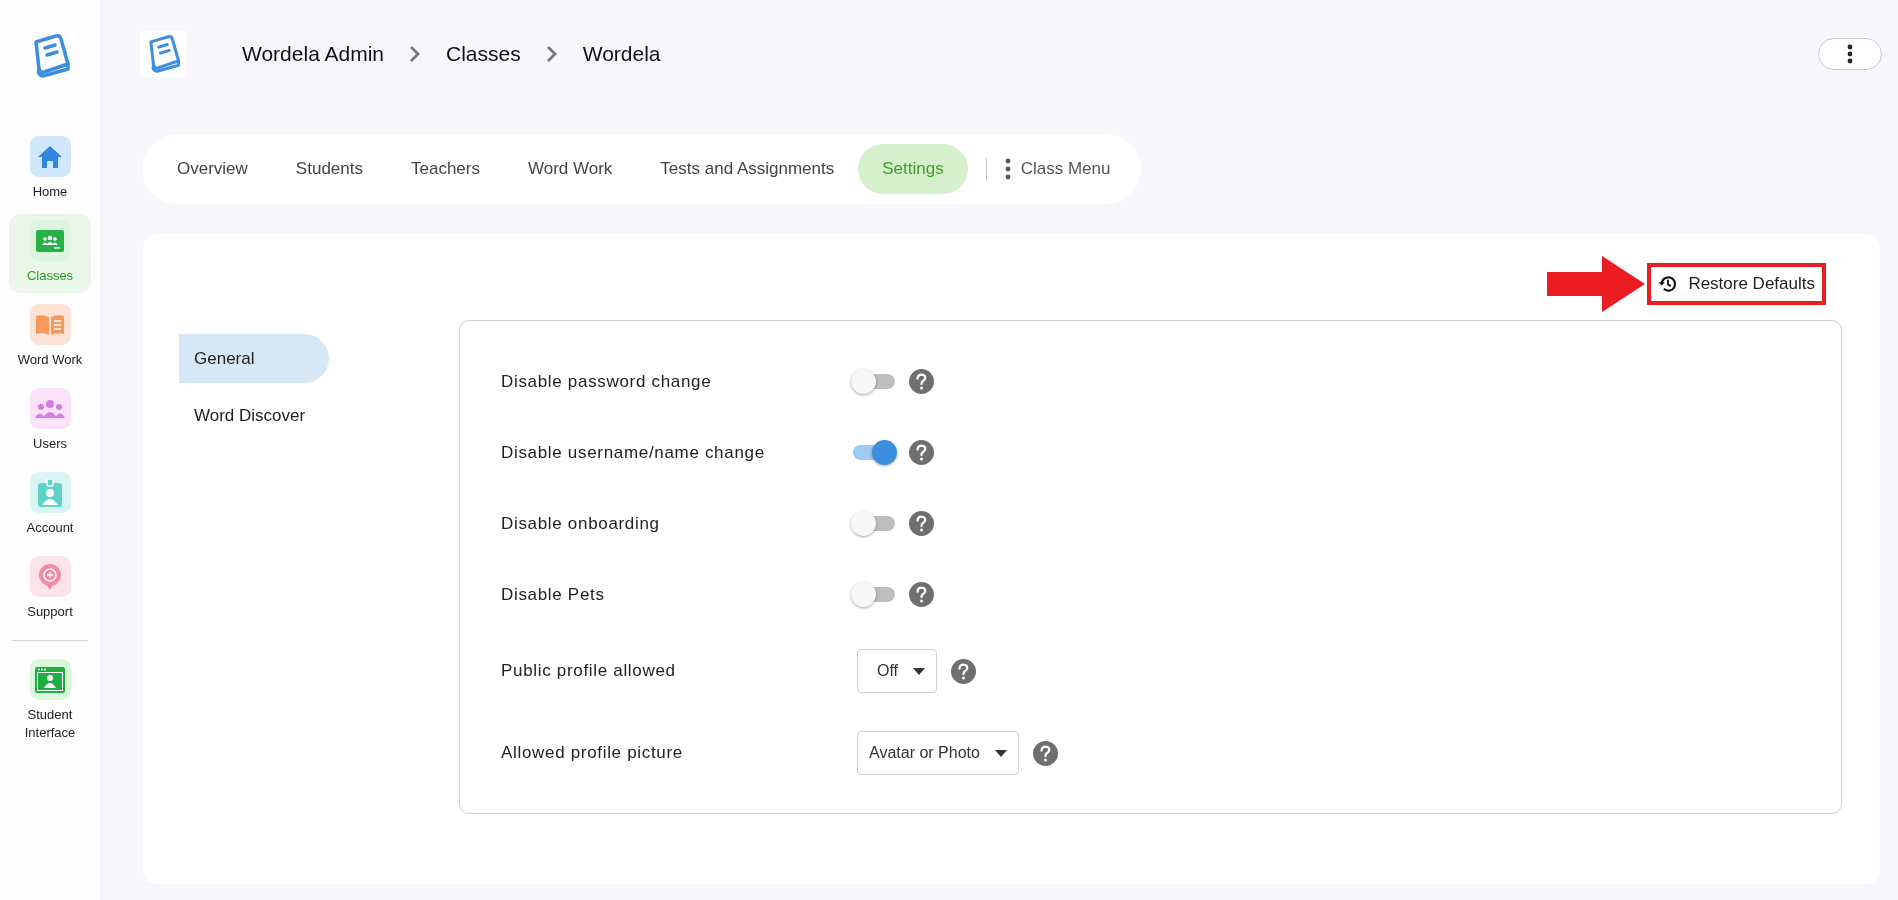 This screenshot has width=1898, height=900. Describe the element at coordinates (483, 53) in the screenshot. I see `breadcrumb-link: Classes` at that location.